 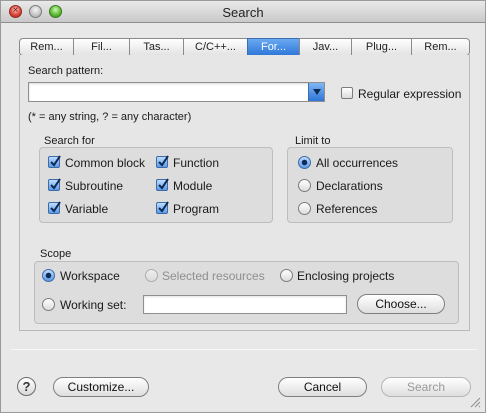 What do you see at coordinates (66, 71) in the screenshot?
I see `search-pattern-label: Search pattern:` at bounding box center [66, 71].